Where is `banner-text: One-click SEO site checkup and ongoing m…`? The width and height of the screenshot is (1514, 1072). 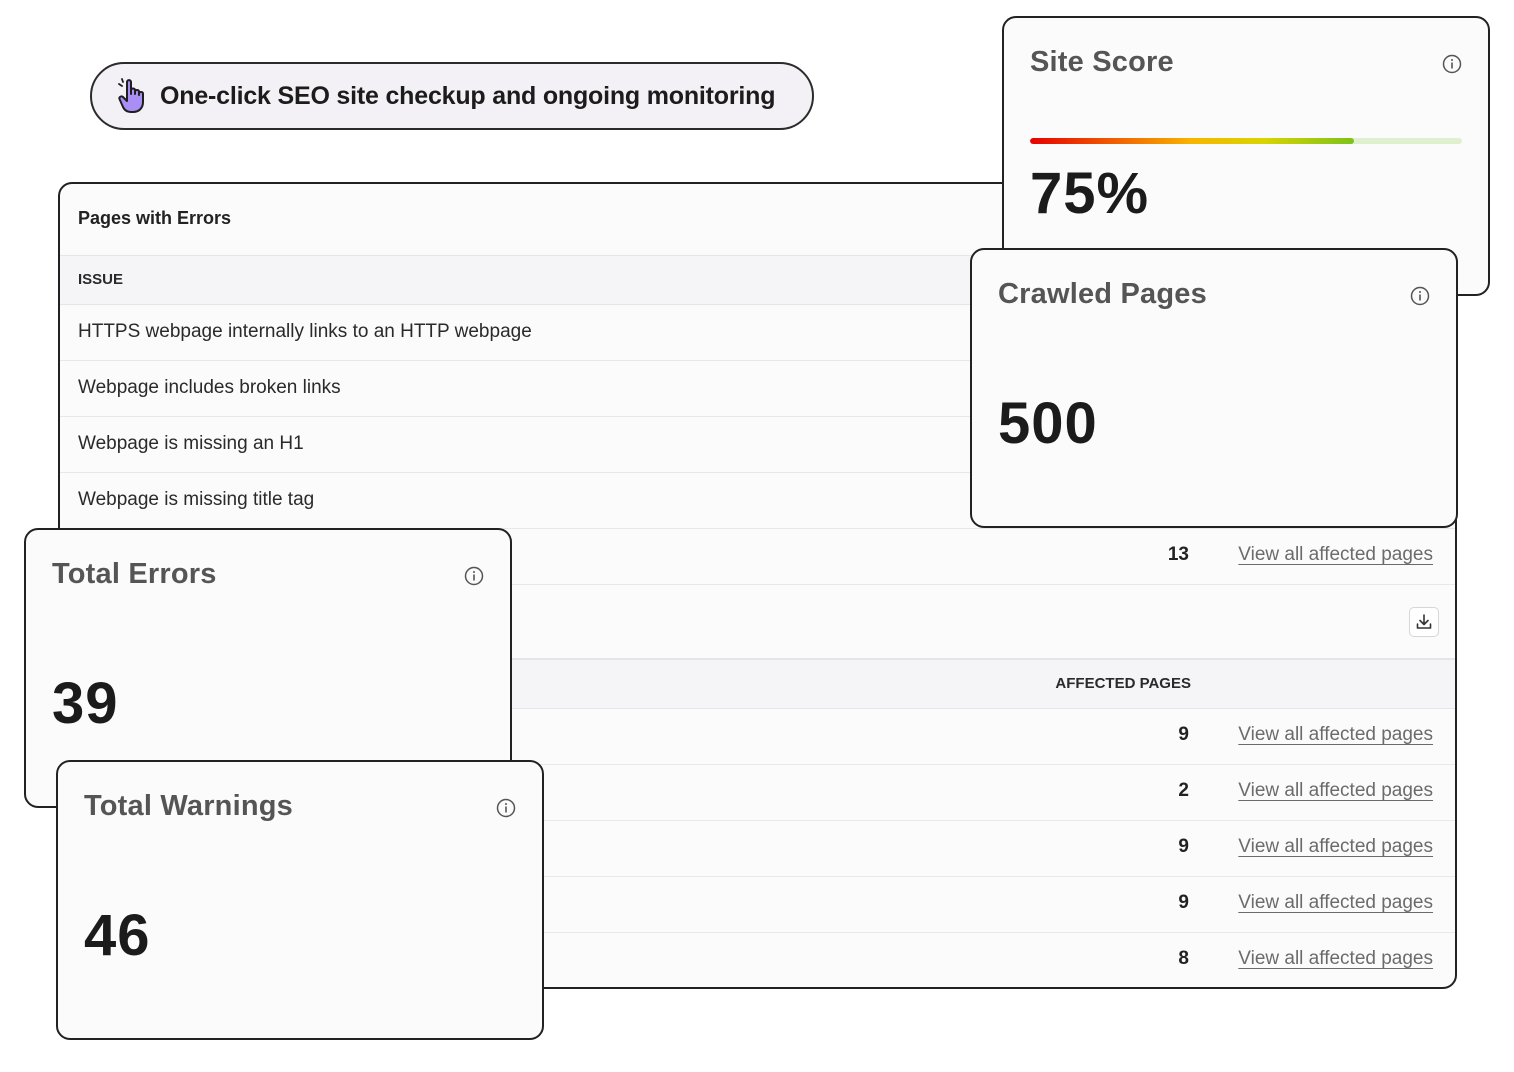 banner-text: One-click SEO site checkup and ongoing m… is located at coordinates (468, 95).